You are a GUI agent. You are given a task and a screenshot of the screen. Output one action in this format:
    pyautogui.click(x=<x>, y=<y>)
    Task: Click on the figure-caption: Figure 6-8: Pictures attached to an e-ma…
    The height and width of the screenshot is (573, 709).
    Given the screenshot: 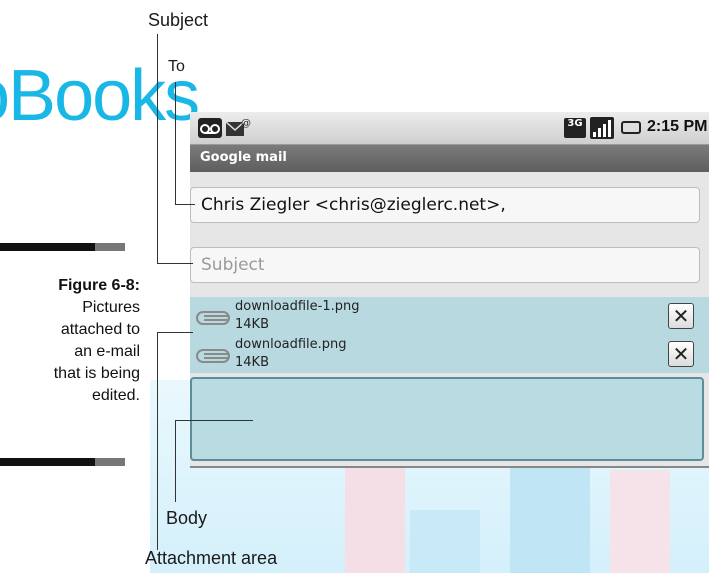 What is the action you would take?
    pyautogui.click(x=70, y=341)
    